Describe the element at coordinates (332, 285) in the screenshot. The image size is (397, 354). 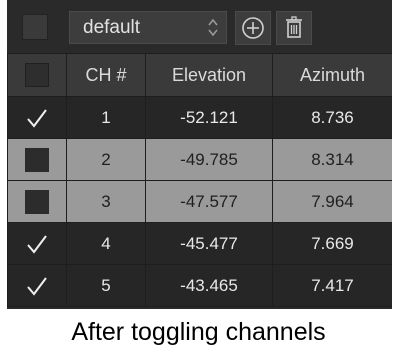
I see `cell-azimuth: 7.417` at that location.